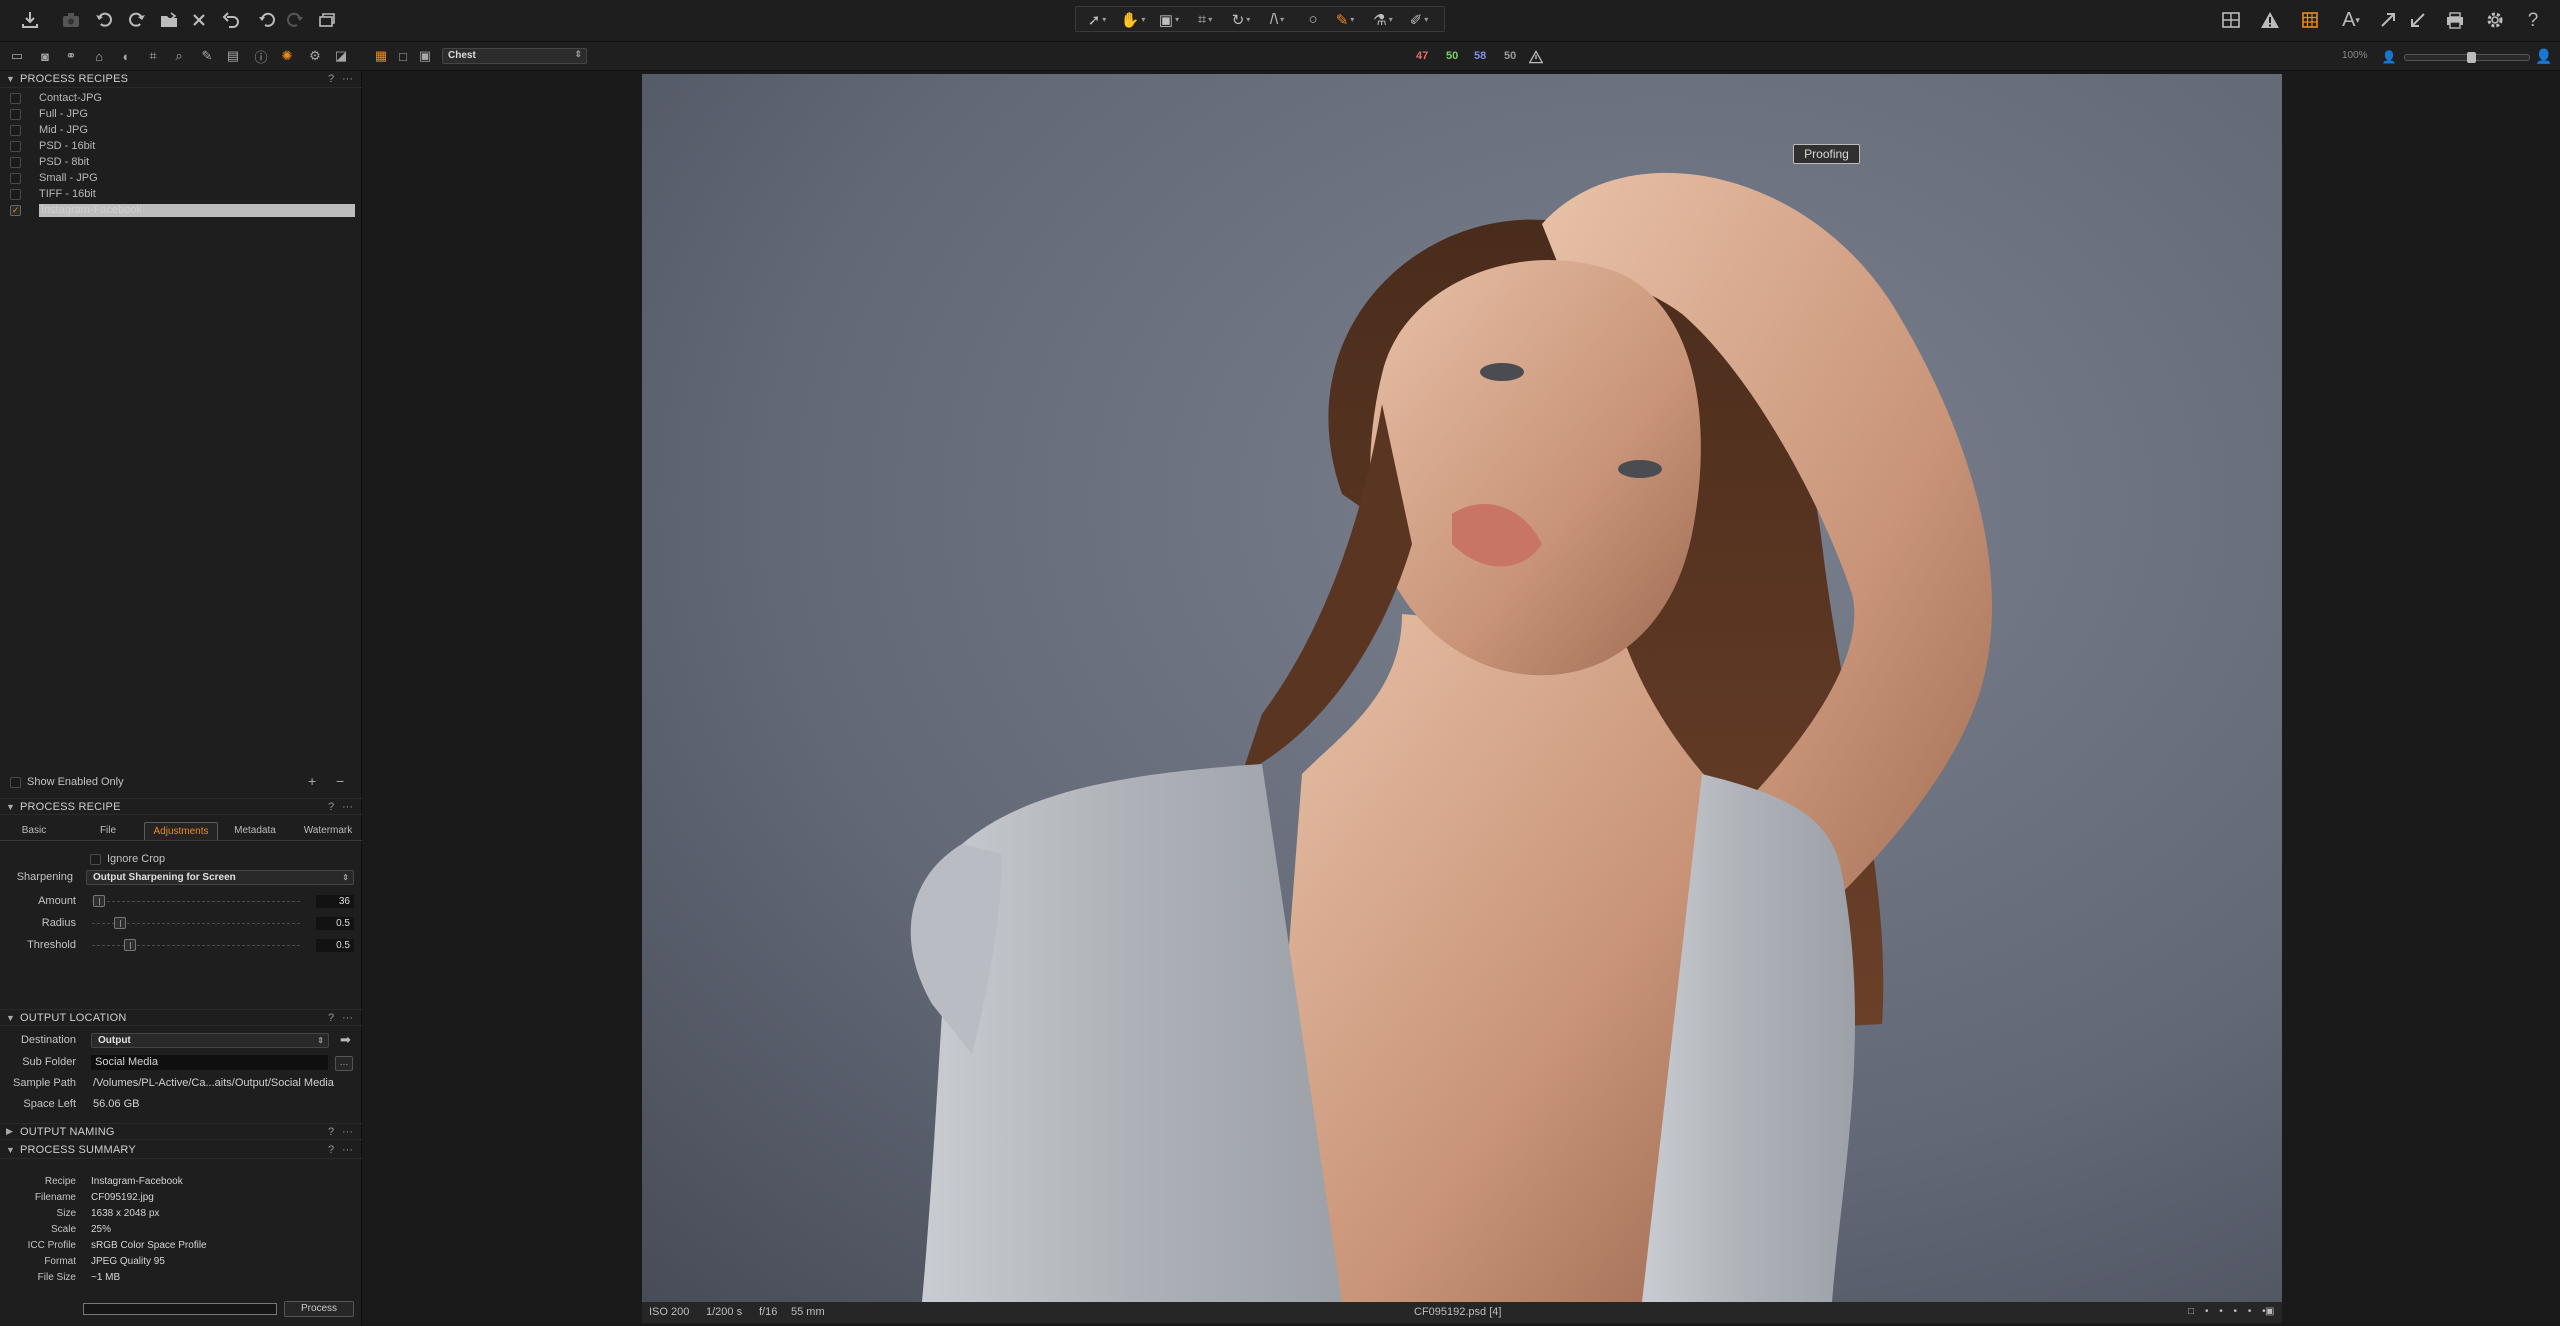 The image size is (2560, 1326). What do you see at coordinates (2418, 20) in the screenshot?
I see `collapse-icon` at bounding box center [2418, 20].